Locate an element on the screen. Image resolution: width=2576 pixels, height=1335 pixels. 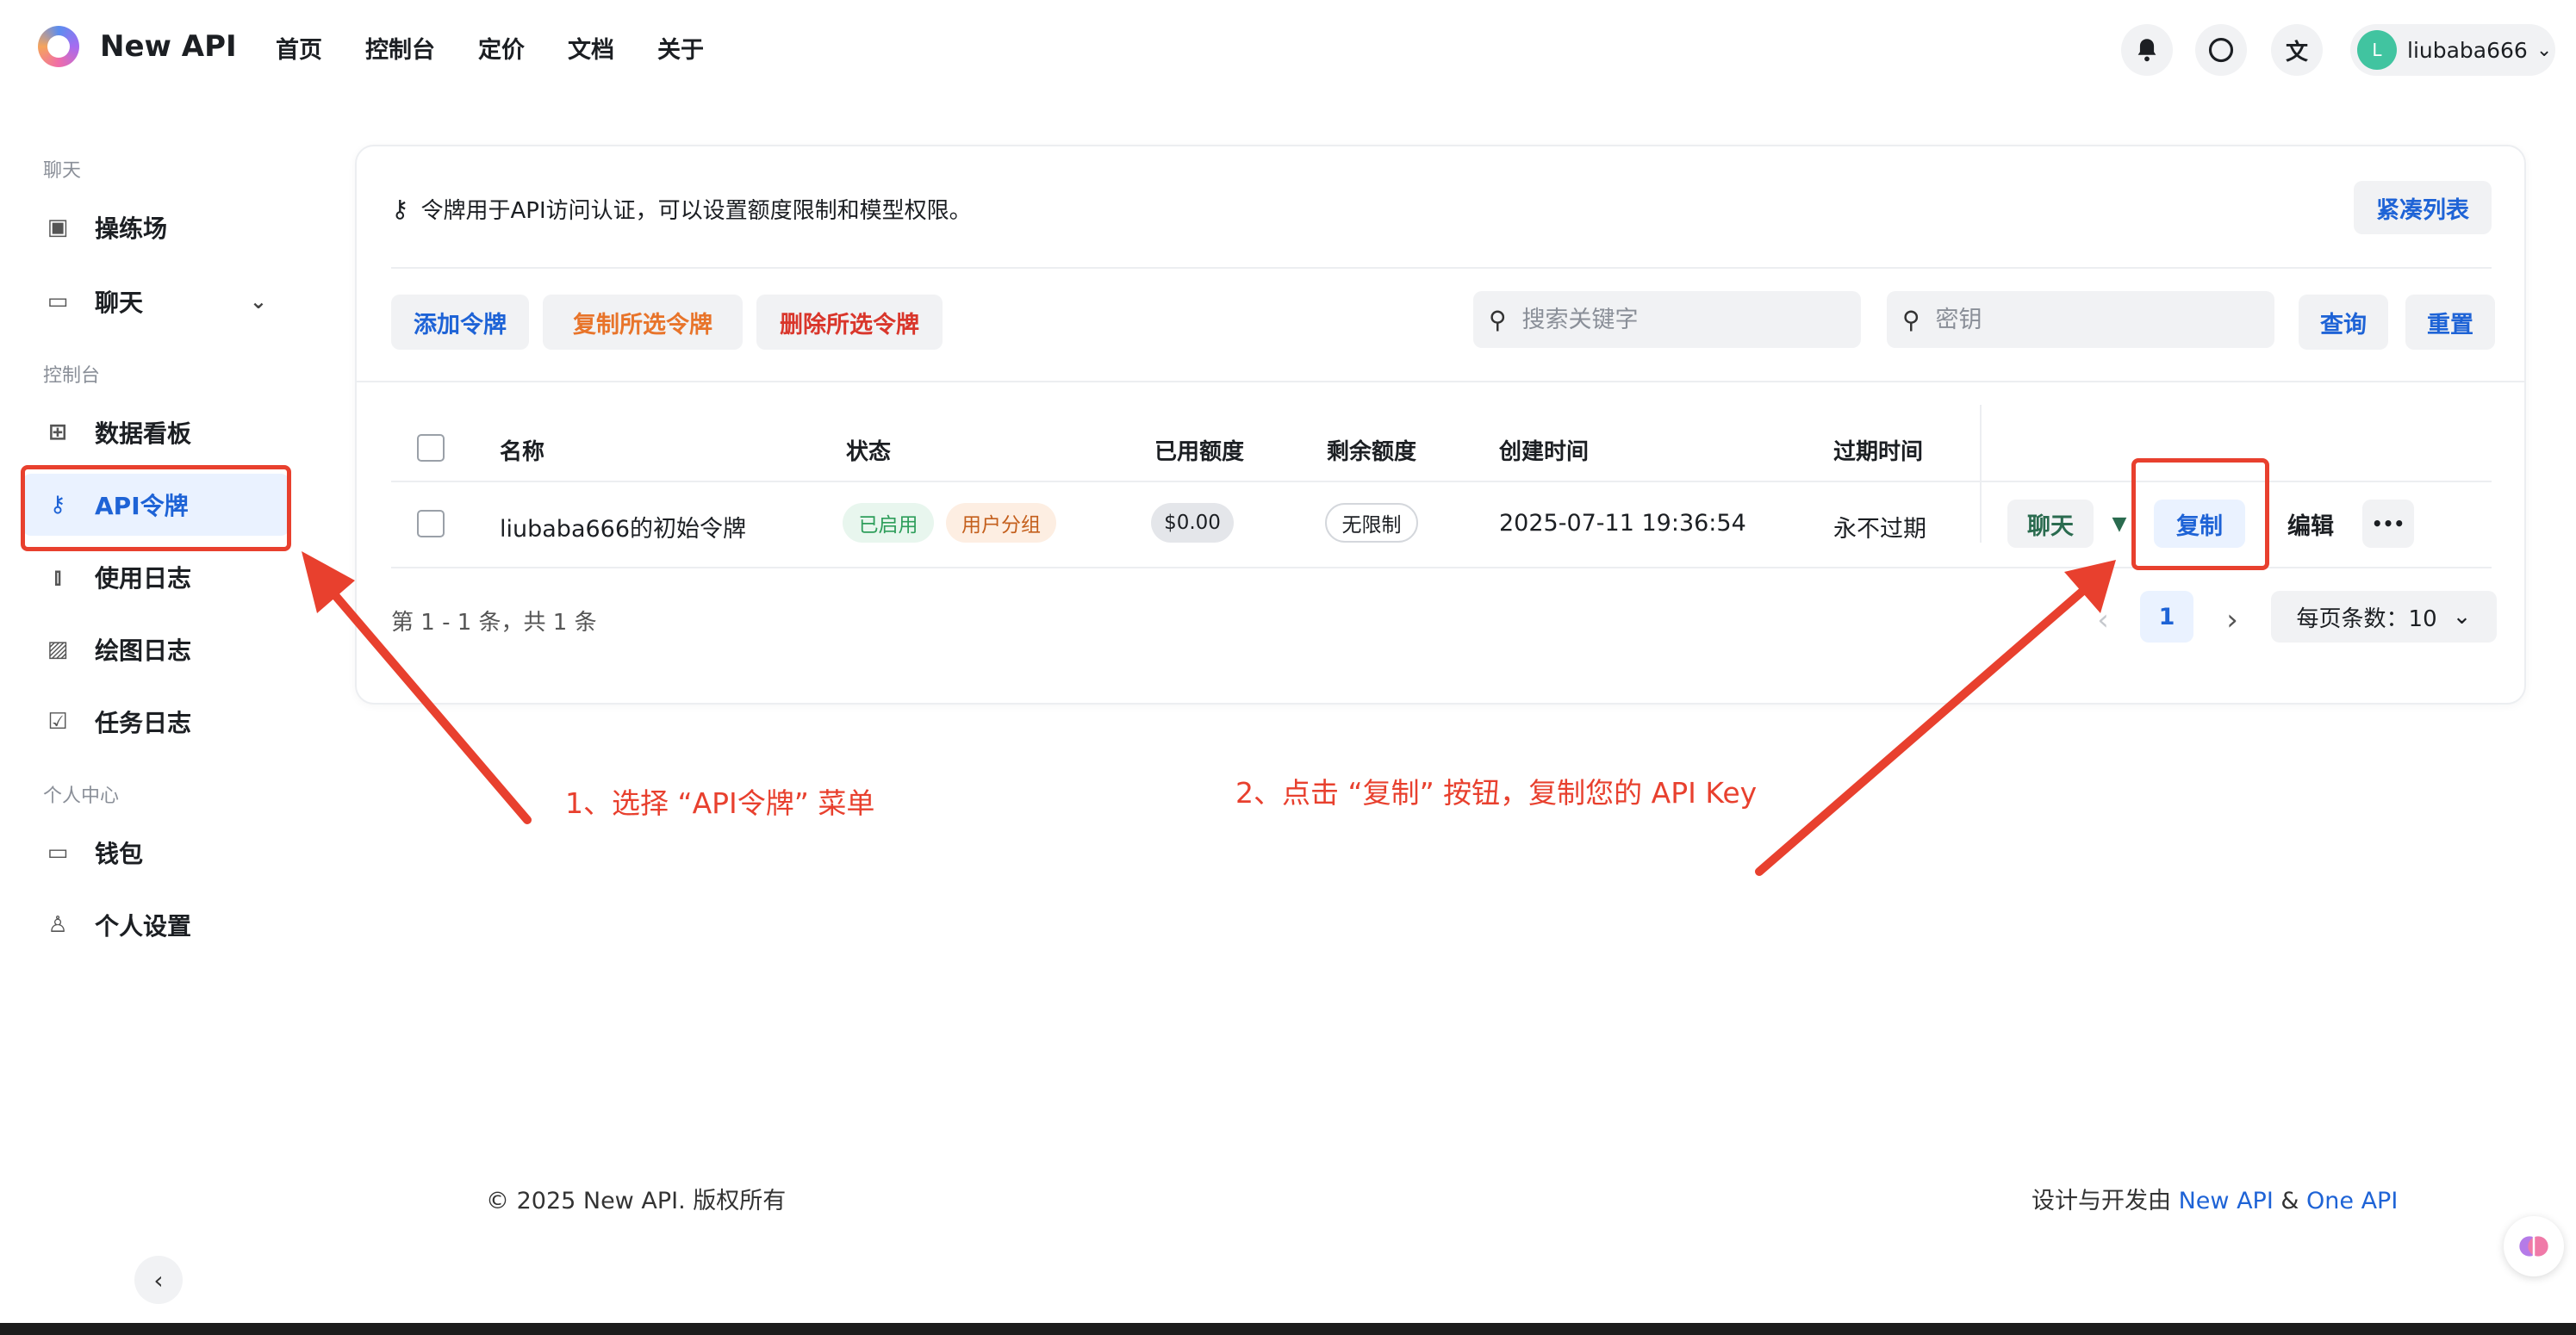
window-bottom-edge is located at coordinates (1288, 1329).